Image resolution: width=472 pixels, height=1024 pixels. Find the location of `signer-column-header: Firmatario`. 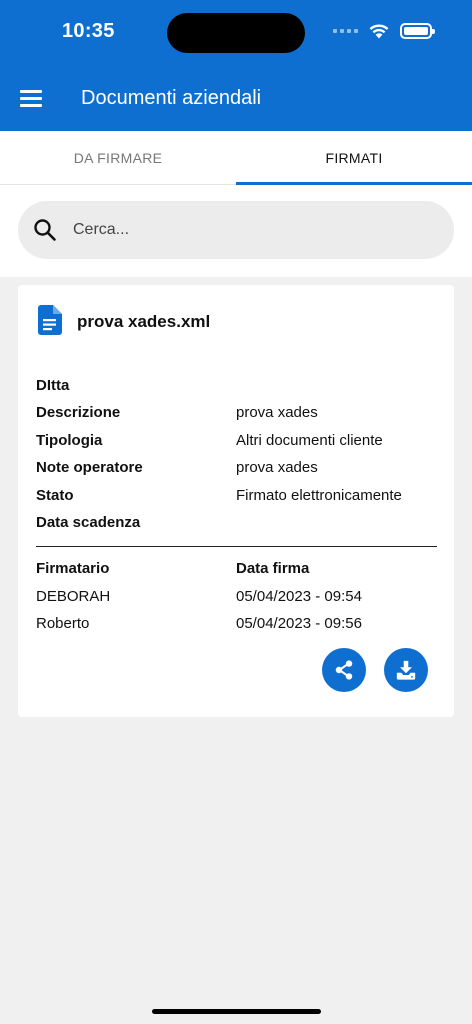

signer-column-header: Firmatario is located at coordinates (73, 568).